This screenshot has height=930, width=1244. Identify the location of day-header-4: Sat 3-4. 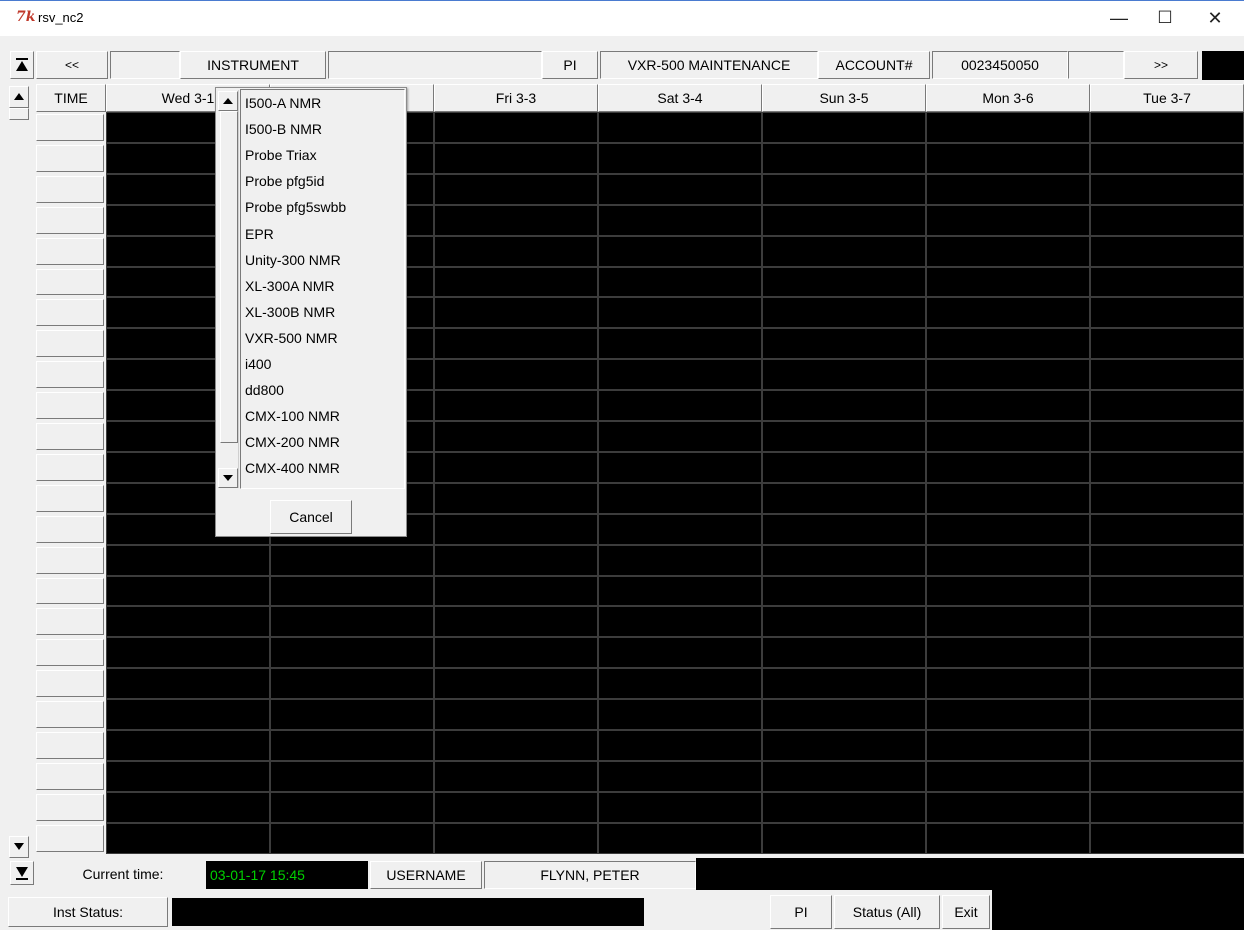
(680, 98).